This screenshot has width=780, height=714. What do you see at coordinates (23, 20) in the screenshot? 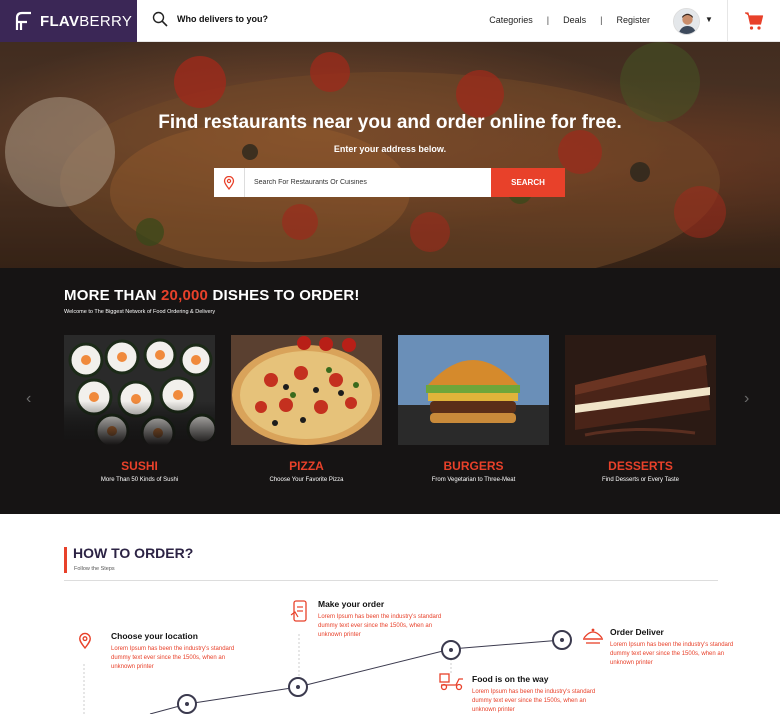
I see `logo-icon` at bounding box center [23, 20].